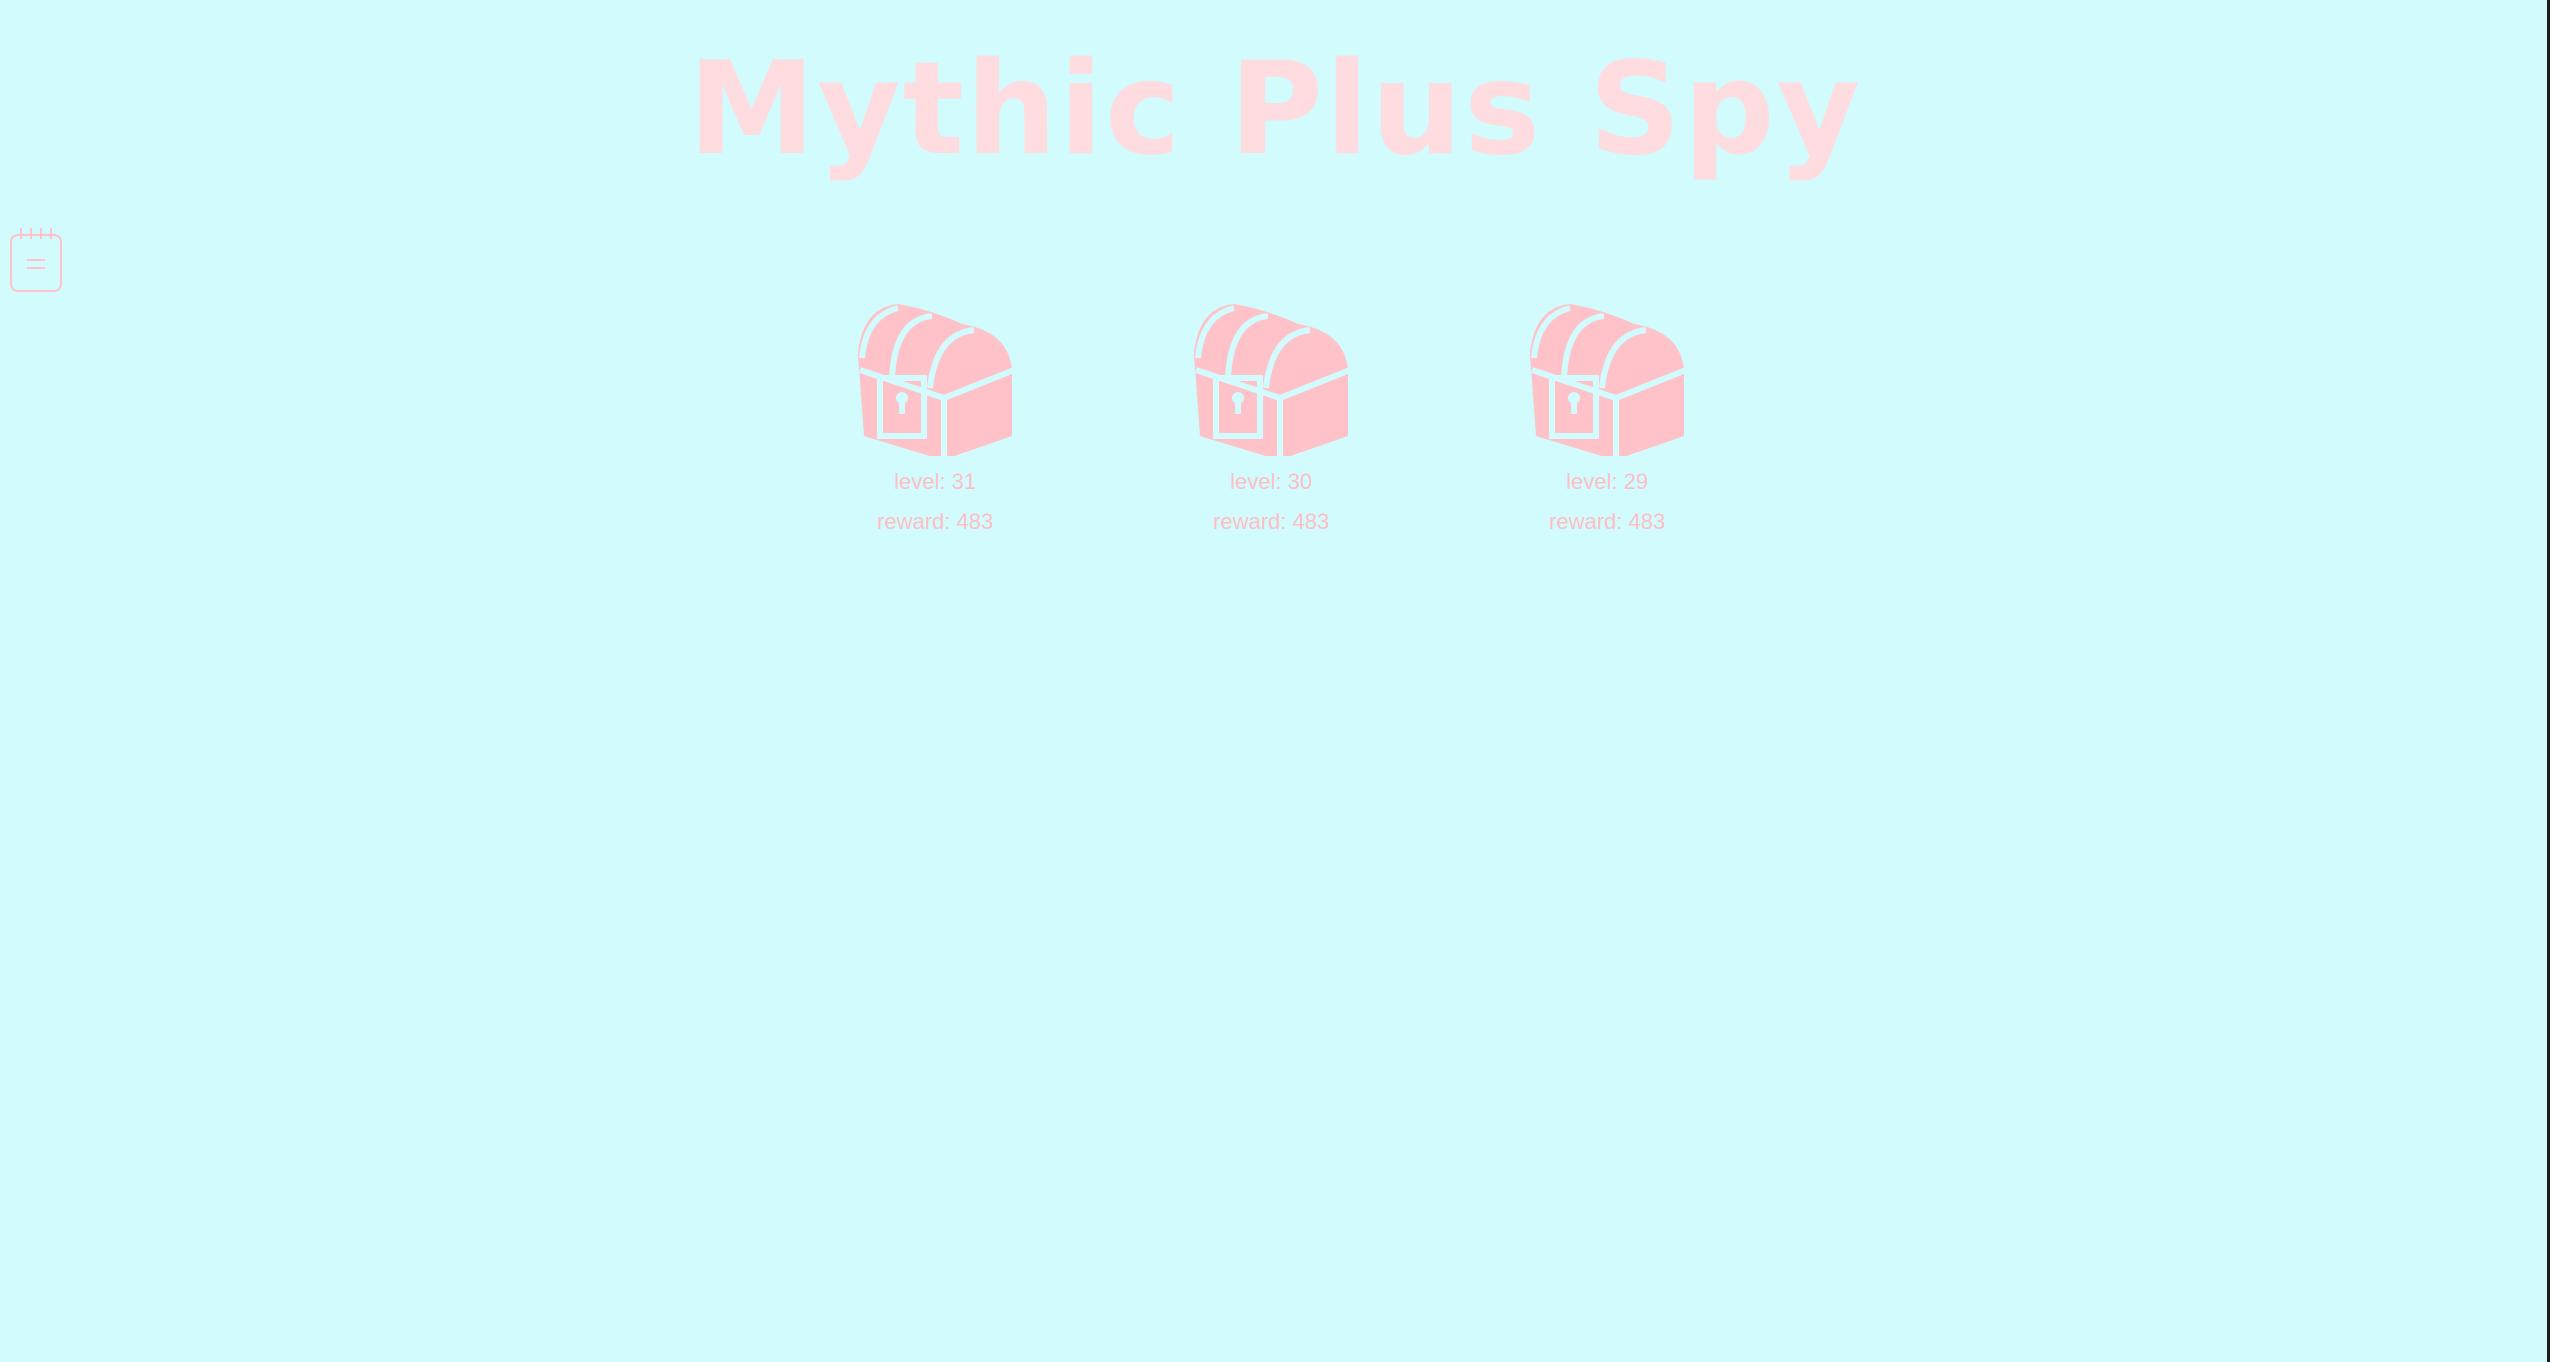 The height and width of the screenshot is (1362, 2550). I want to click on chest-level: level: 29, so click(1607, 481).